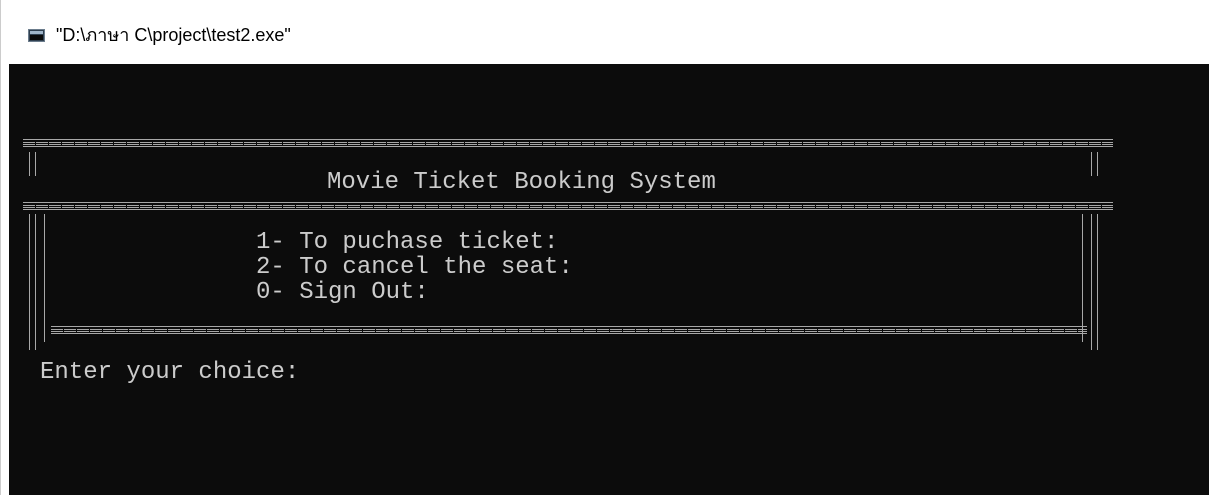  What do you see at coordinates (407, 242) in the screenshot?
I see `menu-item-purchase: 1- To puchase ticket:` at bounding box center [407, 242].